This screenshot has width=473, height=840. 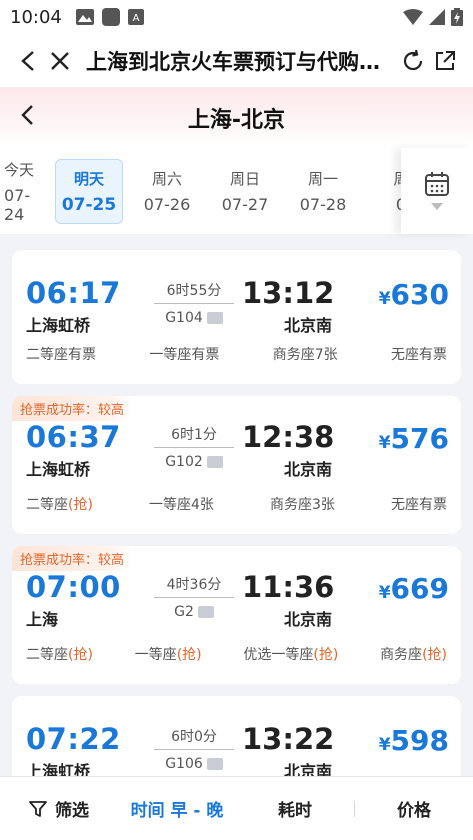 I want to click on svg-text: A, so click(x=135, y=18).